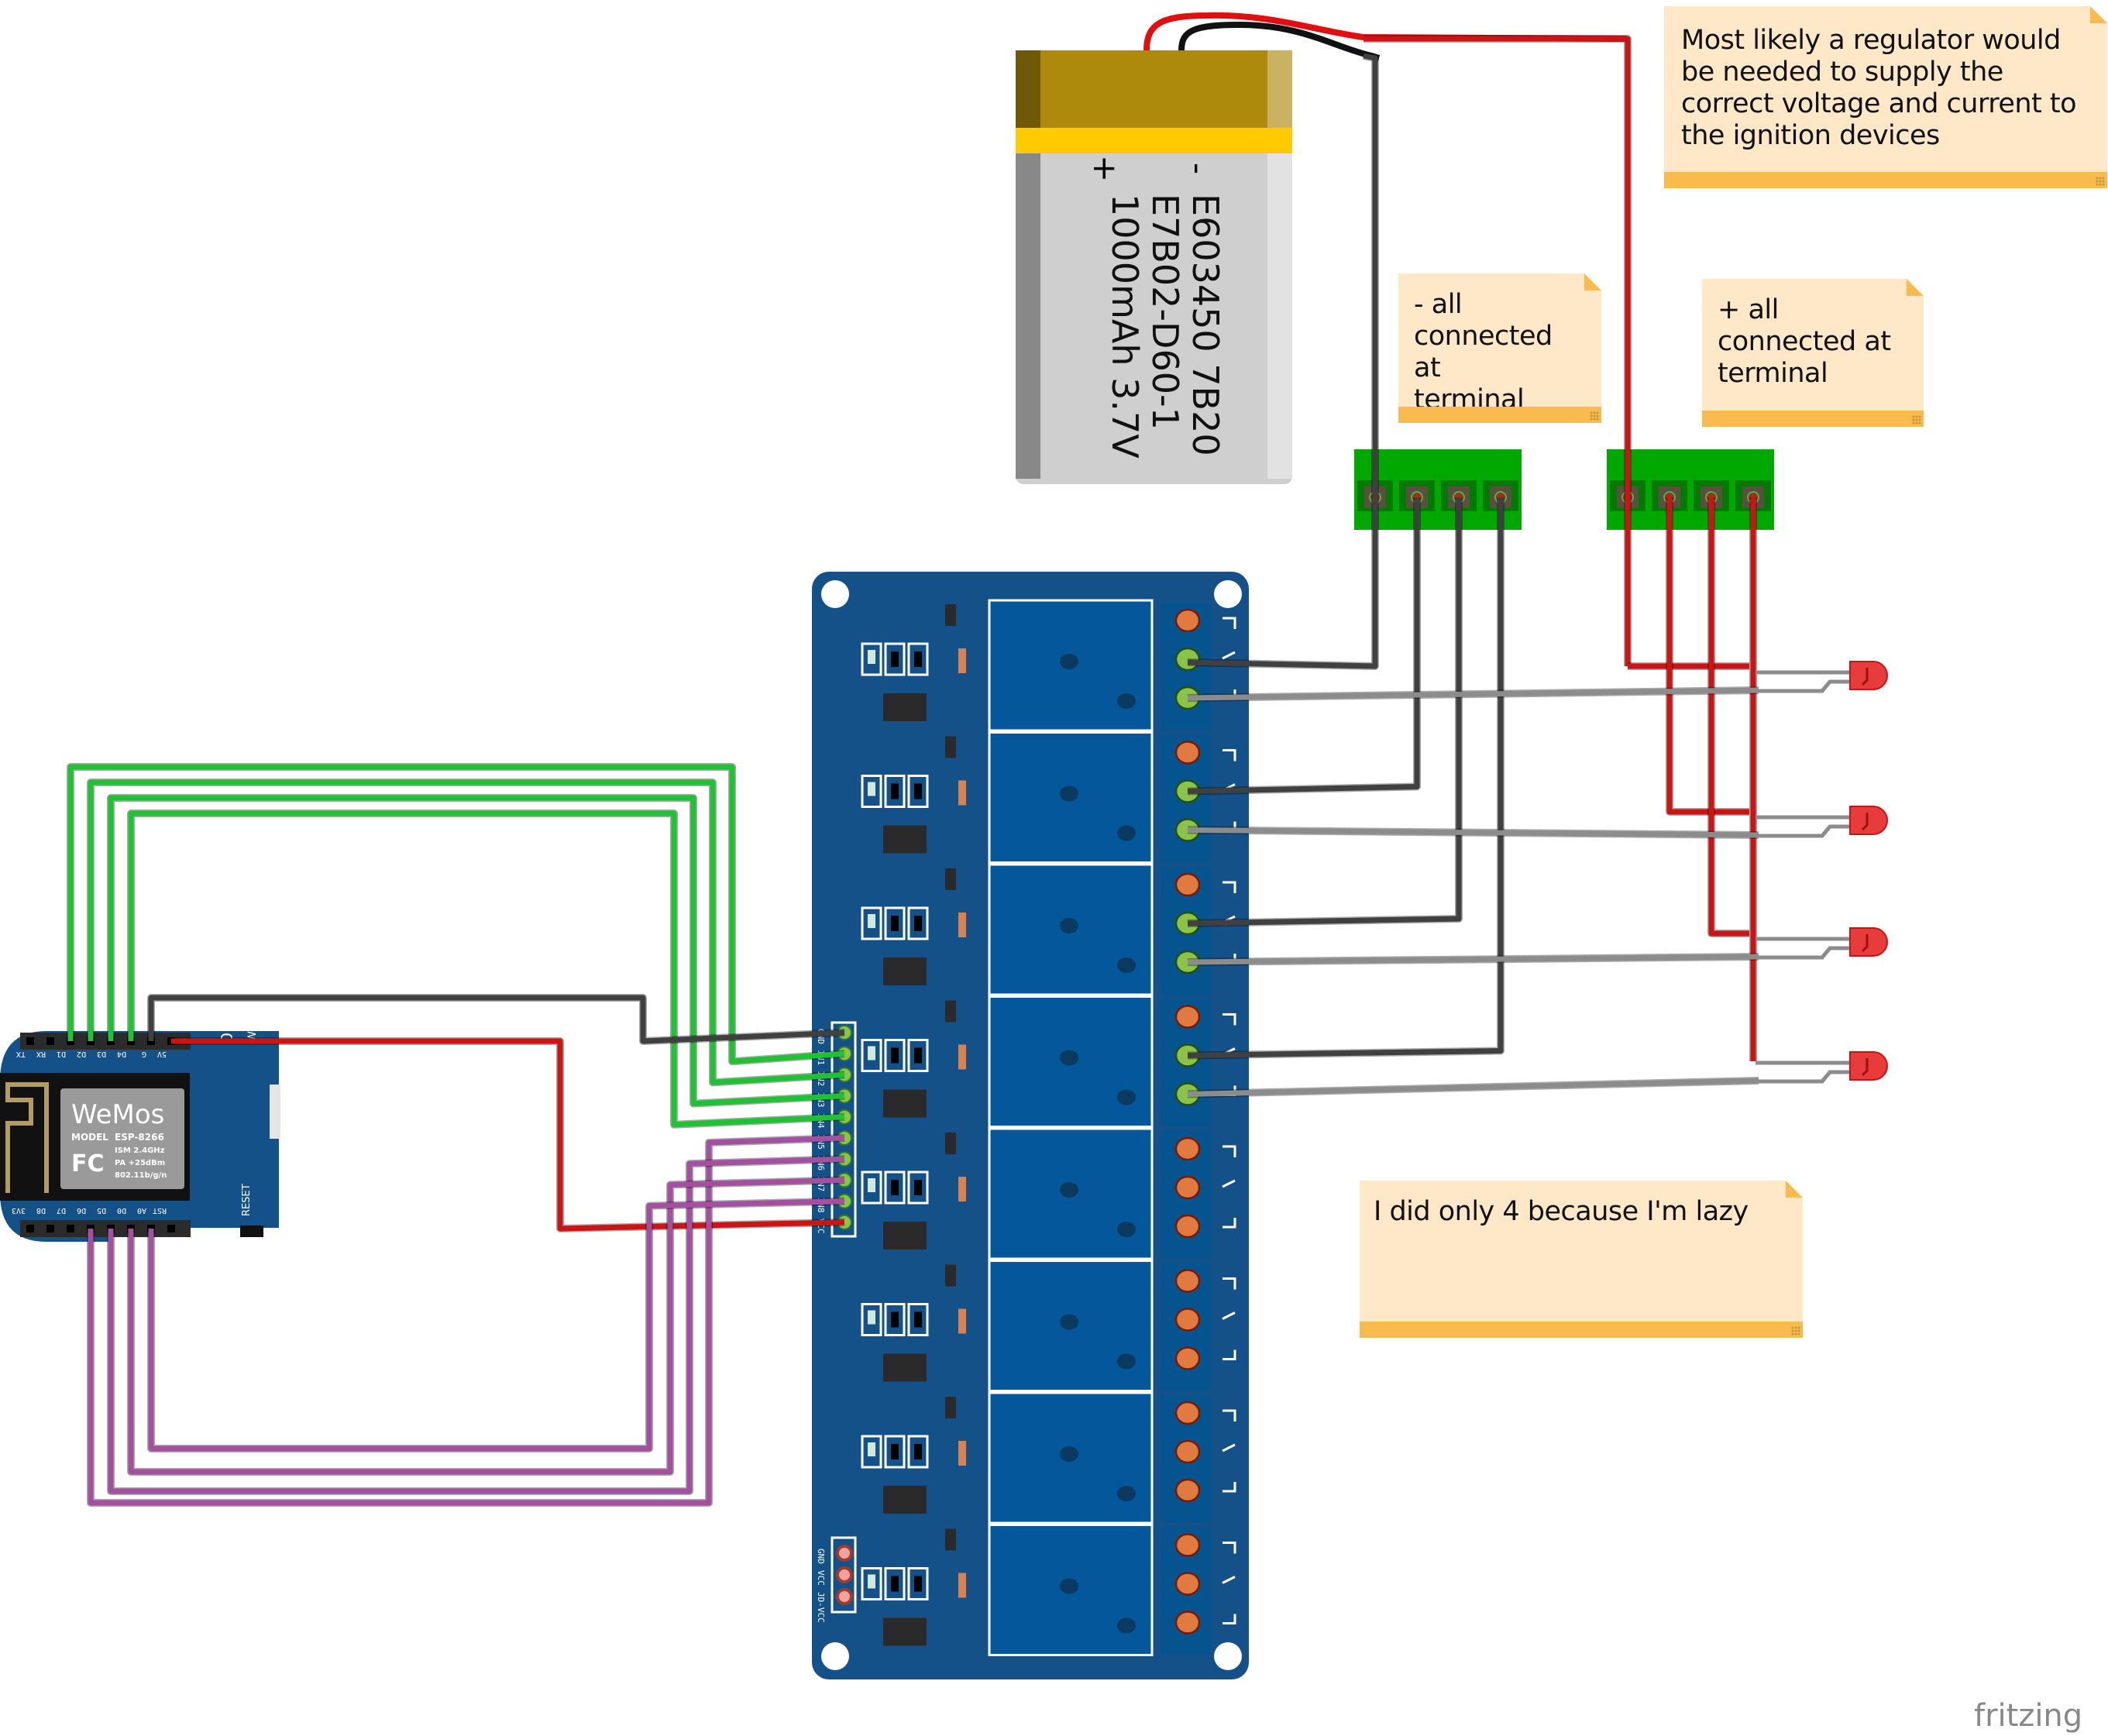 This screenshot has width=2108, height=1736. Describe the element at coordinates (845, 1553) in the screenshot. I see `power-pin-gnd` at that location.